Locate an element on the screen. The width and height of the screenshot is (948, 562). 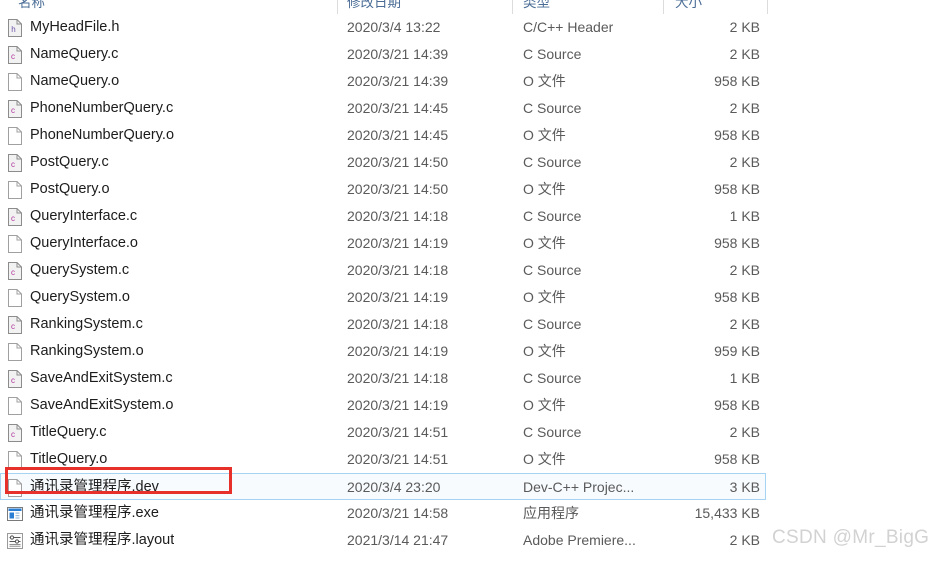
file-name-cell: NameQuery.o is located at coordinates (75, 81).